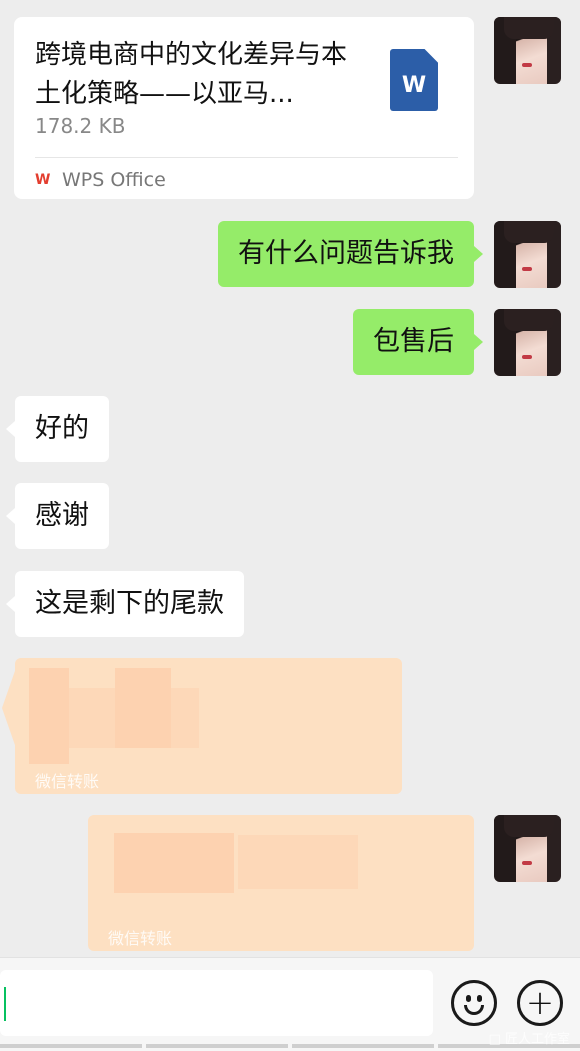  I want to click on word-icon-letter: W, so click(414, 85).